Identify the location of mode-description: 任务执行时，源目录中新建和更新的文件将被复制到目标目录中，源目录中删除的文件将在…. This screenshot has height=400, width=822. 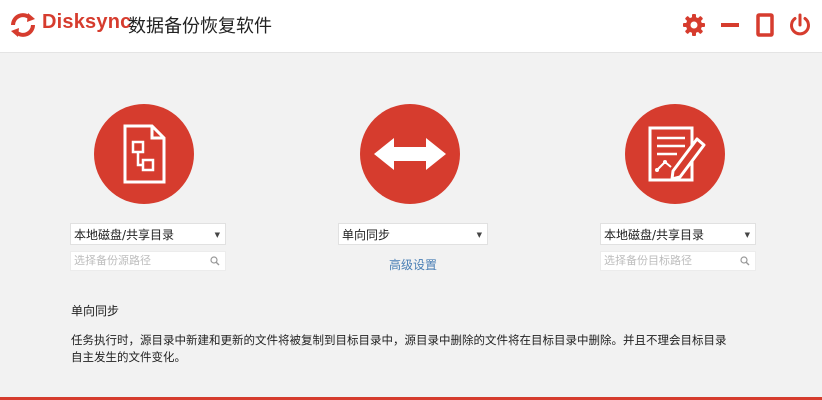
(421, 349).